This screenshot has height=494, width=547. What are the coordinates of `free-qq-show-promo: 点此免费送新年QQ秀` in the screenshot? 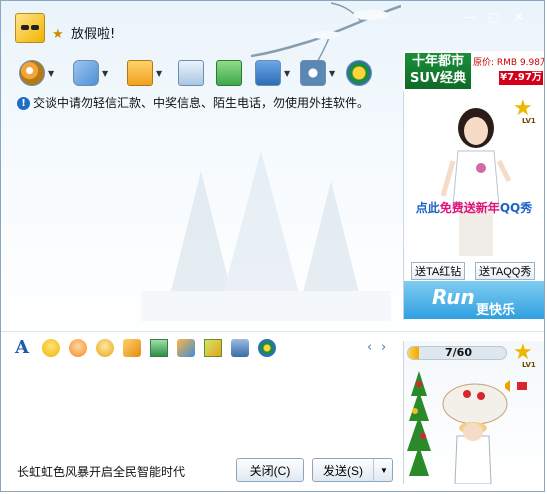 It's located at (474, 207).